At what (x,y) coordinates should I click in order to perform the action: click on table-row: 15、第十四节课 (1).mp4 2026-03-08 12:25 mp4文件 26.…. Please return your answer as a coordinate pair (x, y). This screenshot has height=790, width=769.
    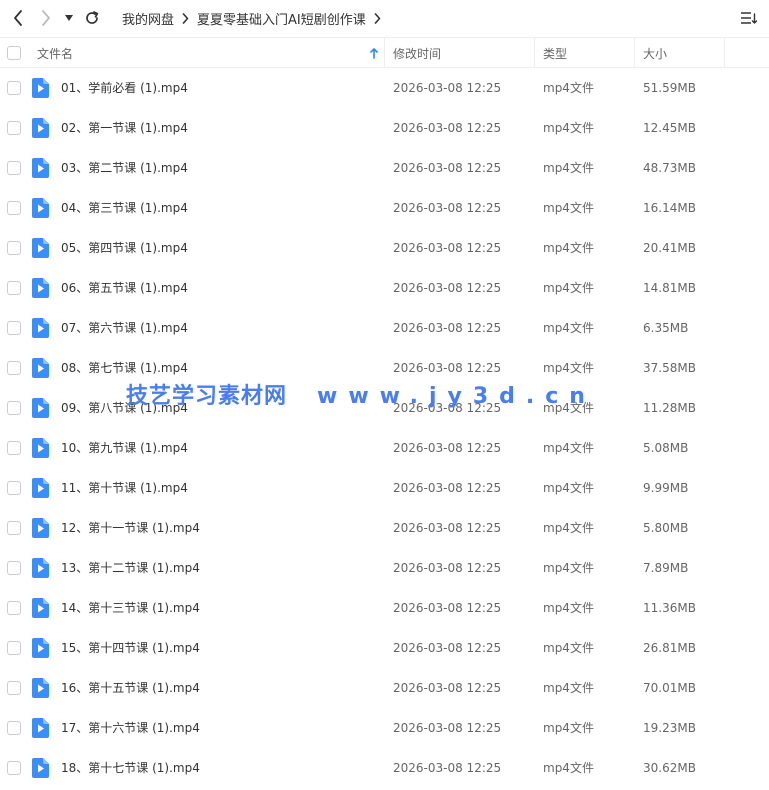
    Looking at the image, I should click on (384, 648).